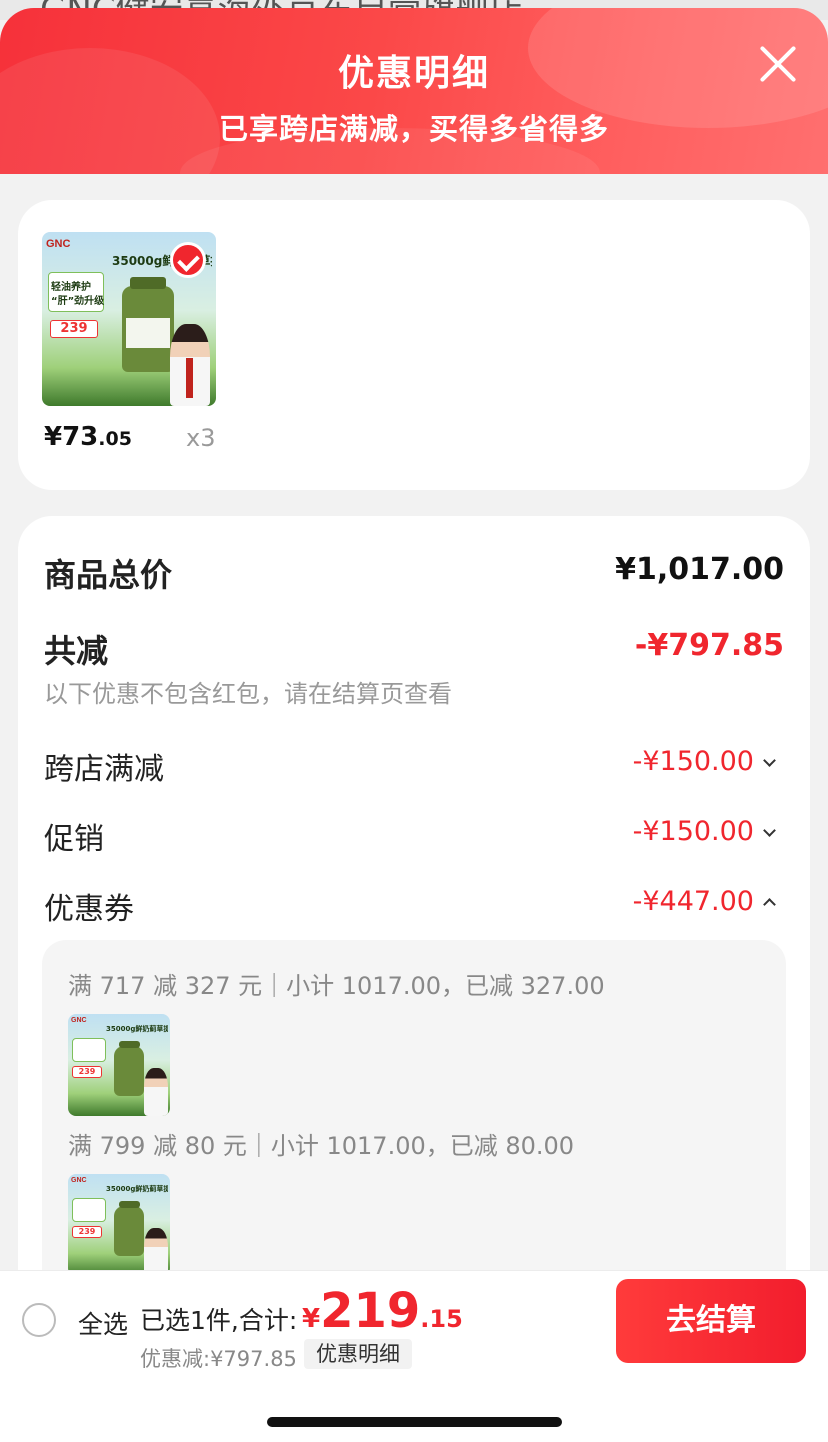 This screenshot has width=828, height=1442. I want to click on close-icon, so click(778, 64).